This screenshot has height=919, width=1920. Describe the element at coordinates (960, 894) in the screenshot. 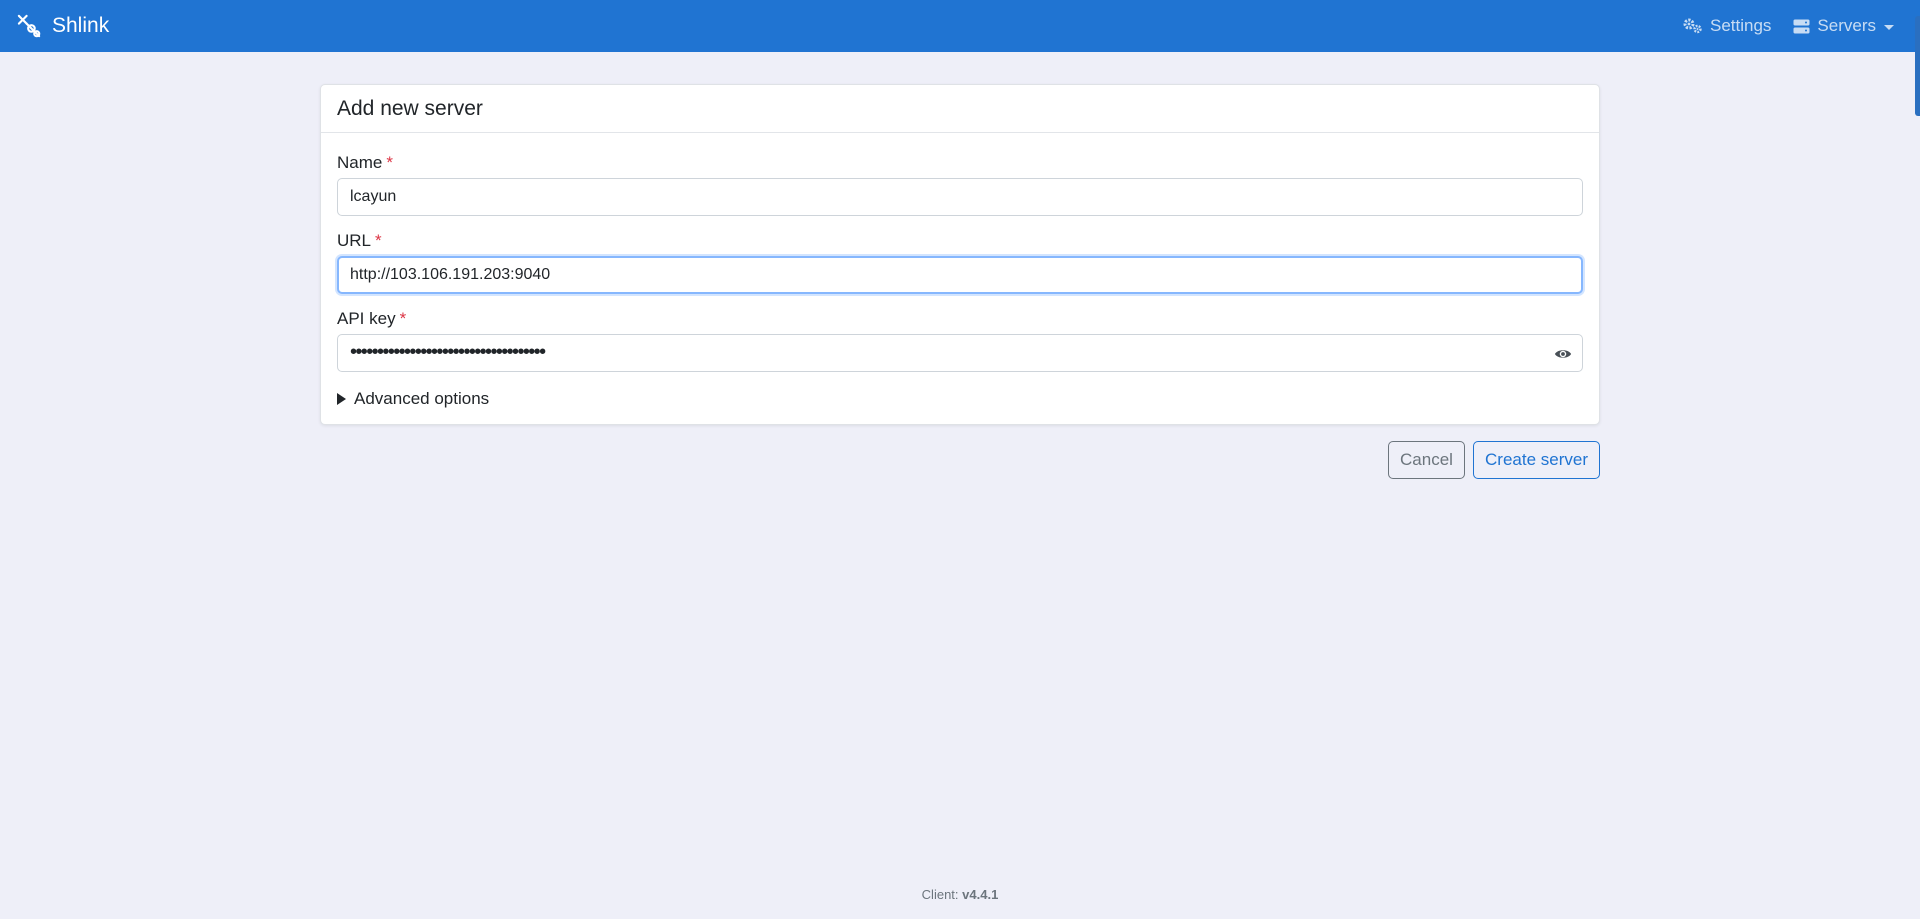

I see `footer: Client: v4.4.1` at that location.